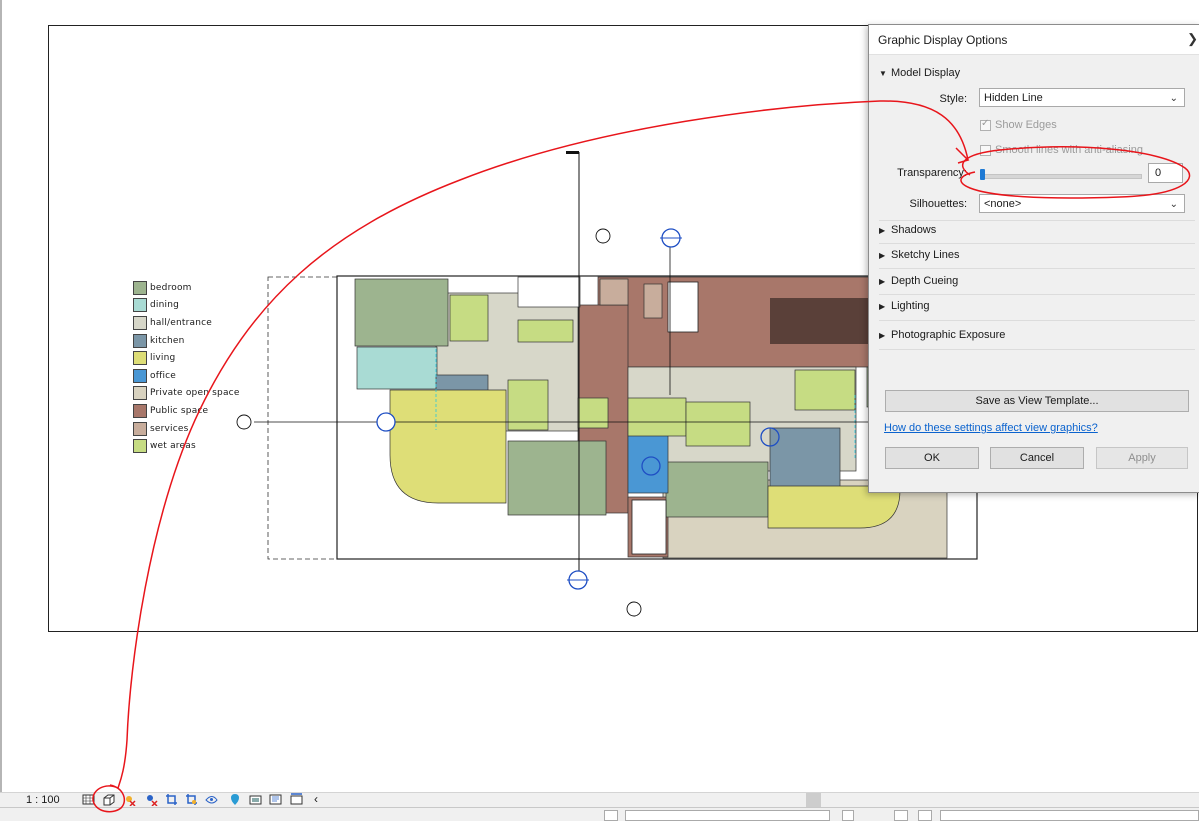  I want to click on legend-item: wet areas, so click(186, 446).